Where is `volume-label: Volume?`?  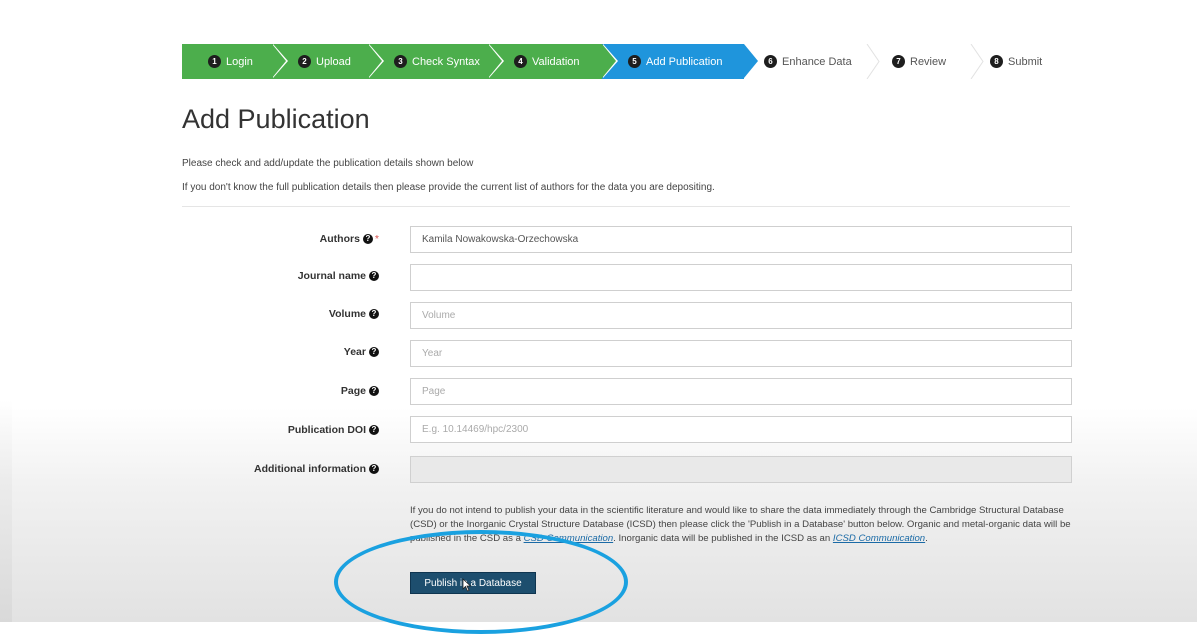
volume-label: Volume? is located at coordinates (354, 314).